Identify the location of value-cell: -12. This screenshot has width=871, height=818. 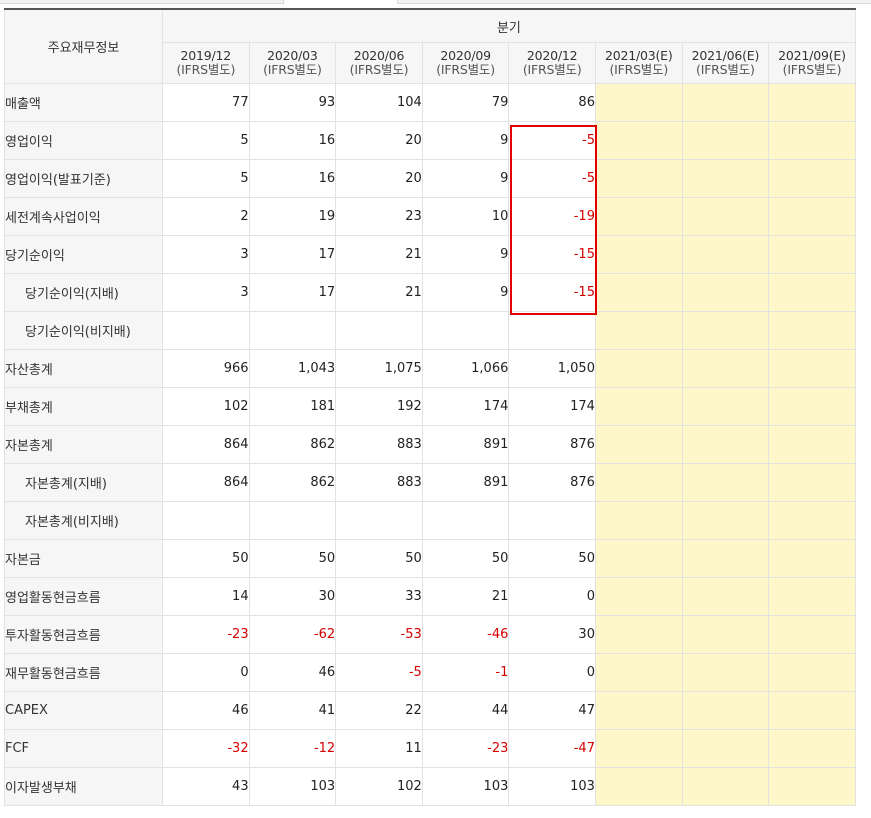
(292, 748).